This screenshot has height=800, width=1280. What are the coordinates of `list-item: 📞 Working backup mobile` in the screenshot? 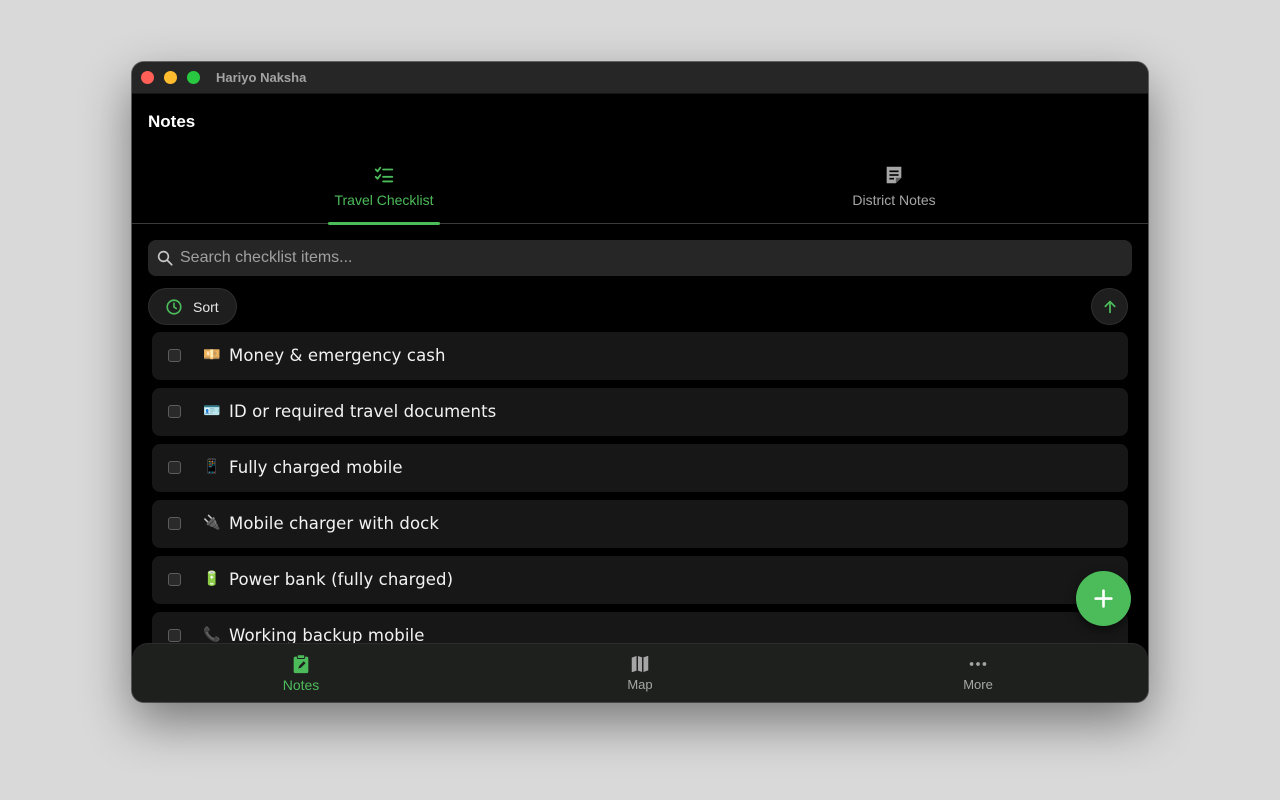 It's located at (640, 628).